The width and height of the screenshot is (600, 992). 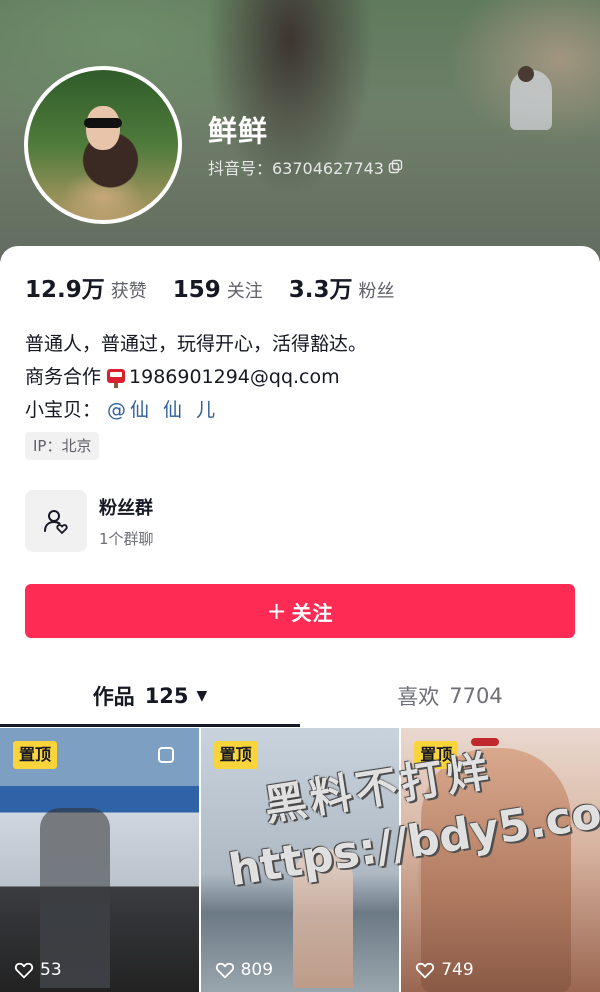 What do you see at coordinates (457, 970) in the screenshot?
I see `video-likes-count: 749` at bounding box center [457, 970].